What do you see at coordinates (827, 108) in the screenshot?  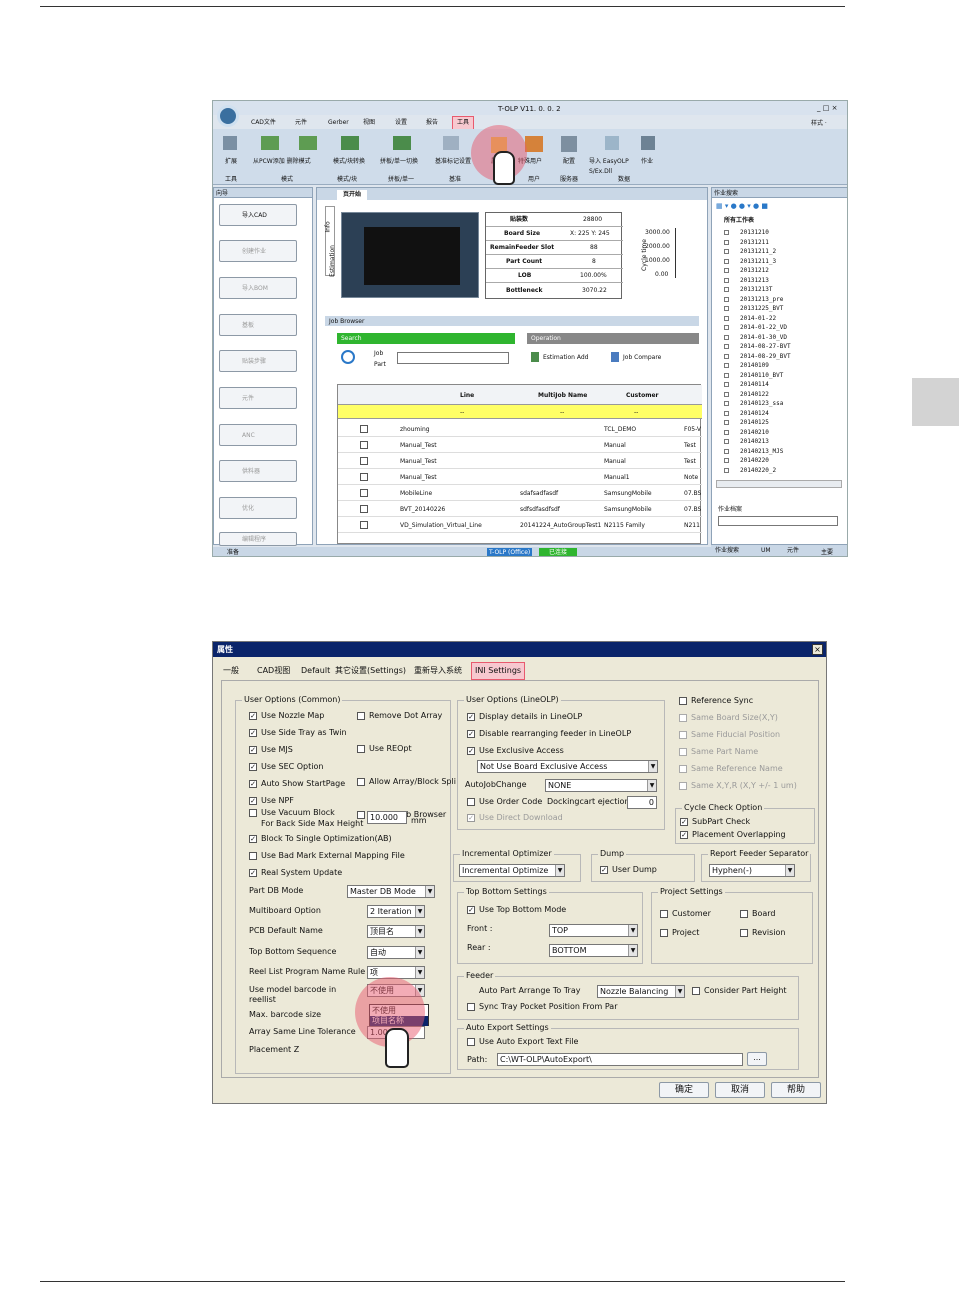 I see `window-buttons: _ □ ×` at bounding box center [827, 108].